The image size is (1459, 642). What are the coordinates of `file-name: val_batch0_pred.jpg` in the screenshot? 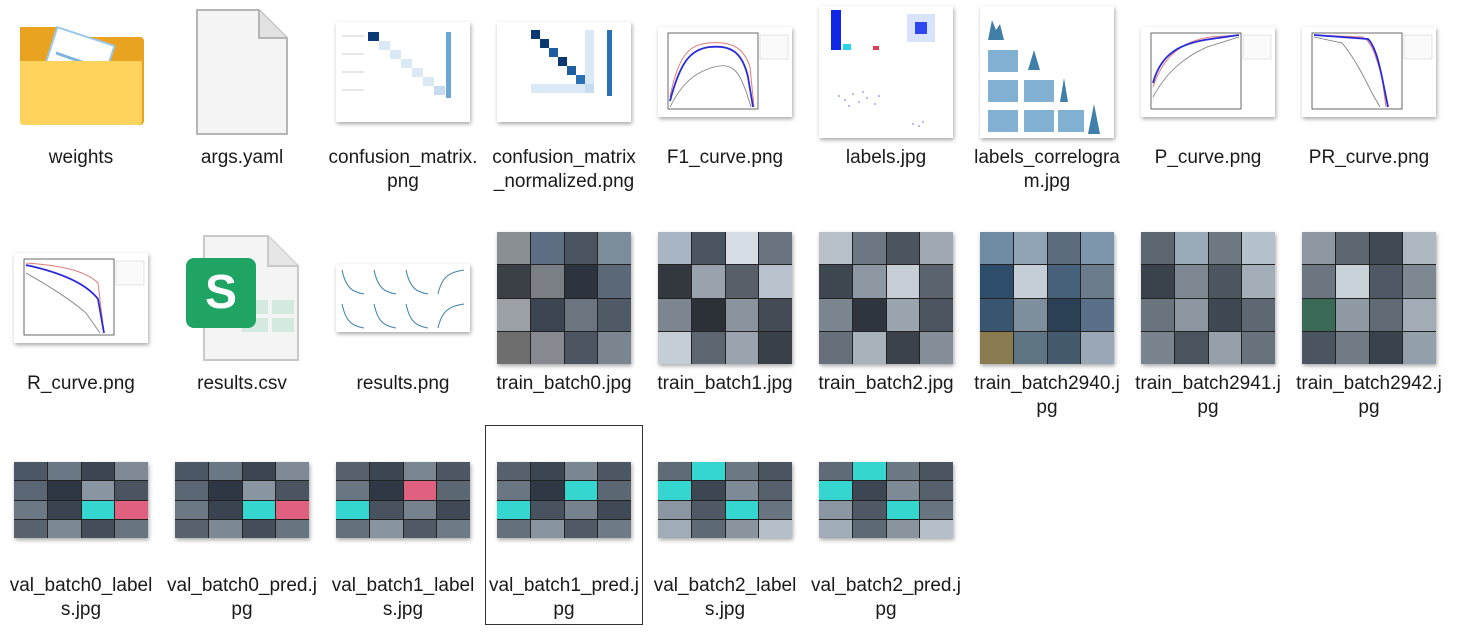 It's located at (242, 597).